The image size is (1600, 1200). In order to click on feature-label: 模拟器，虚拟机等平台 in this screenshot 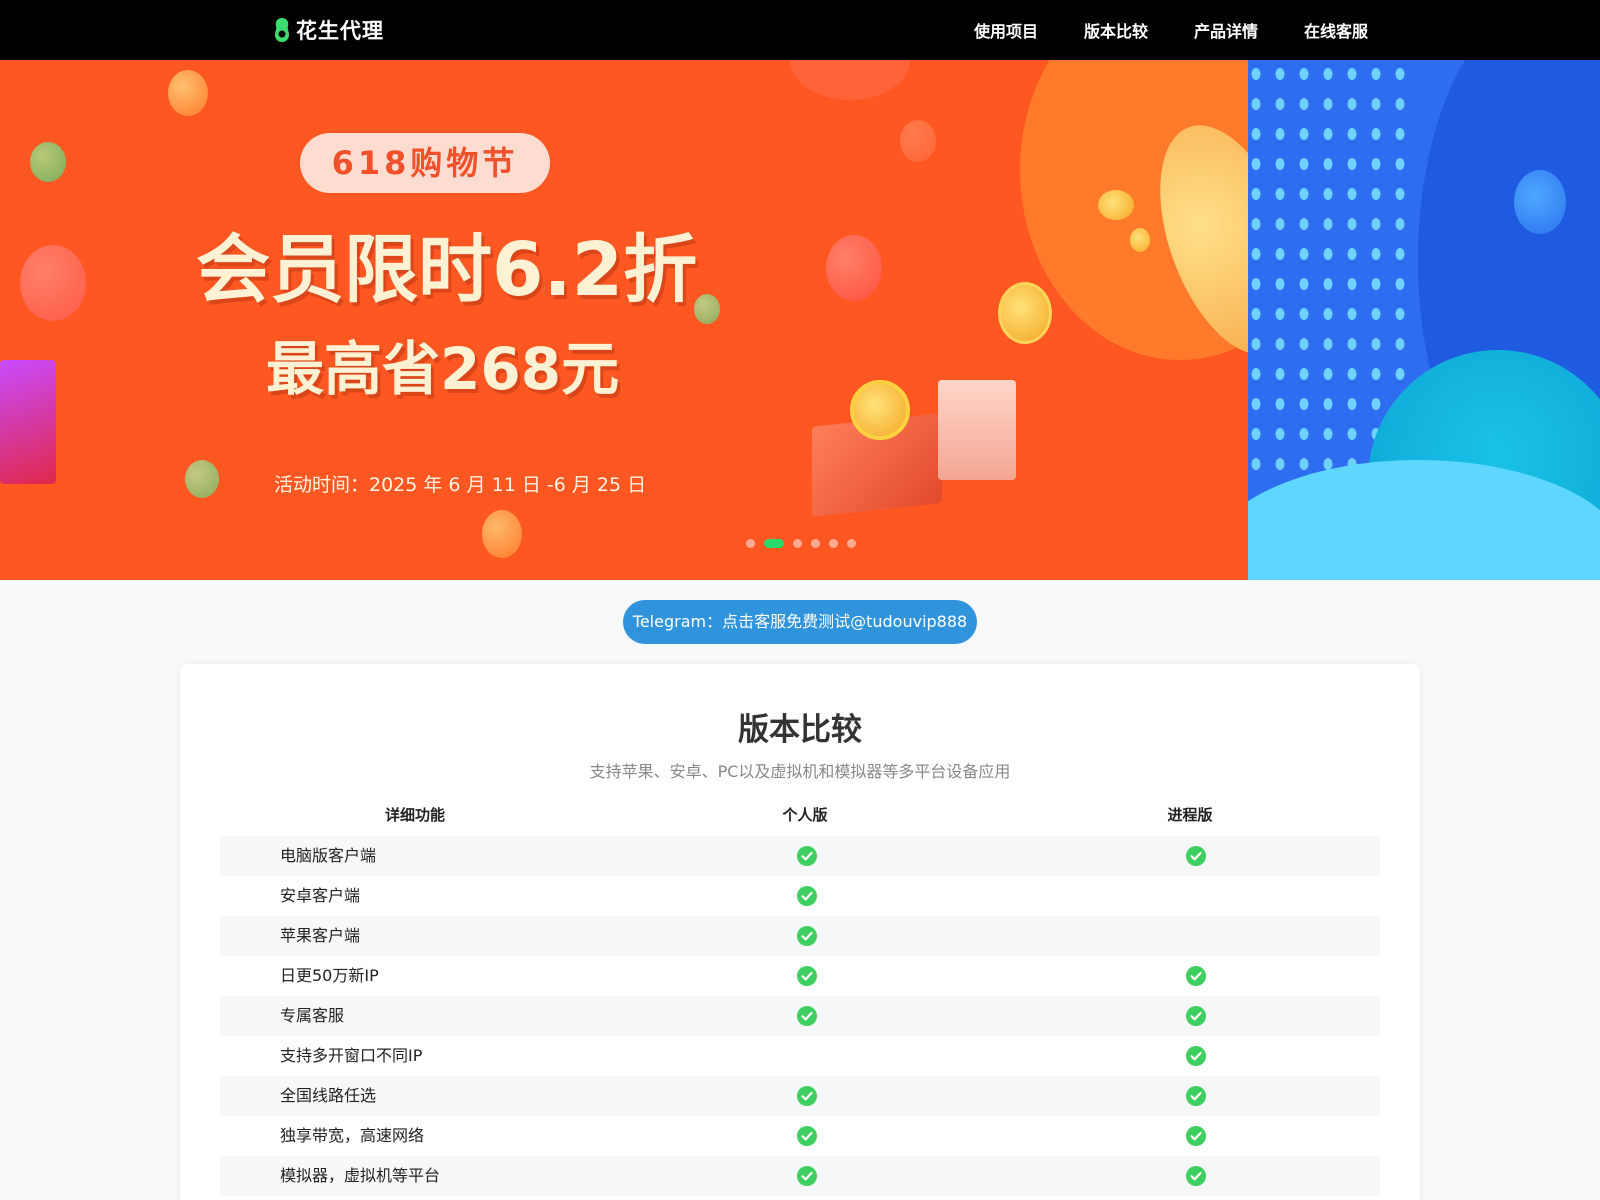, I will do `click(360, 1175)`.